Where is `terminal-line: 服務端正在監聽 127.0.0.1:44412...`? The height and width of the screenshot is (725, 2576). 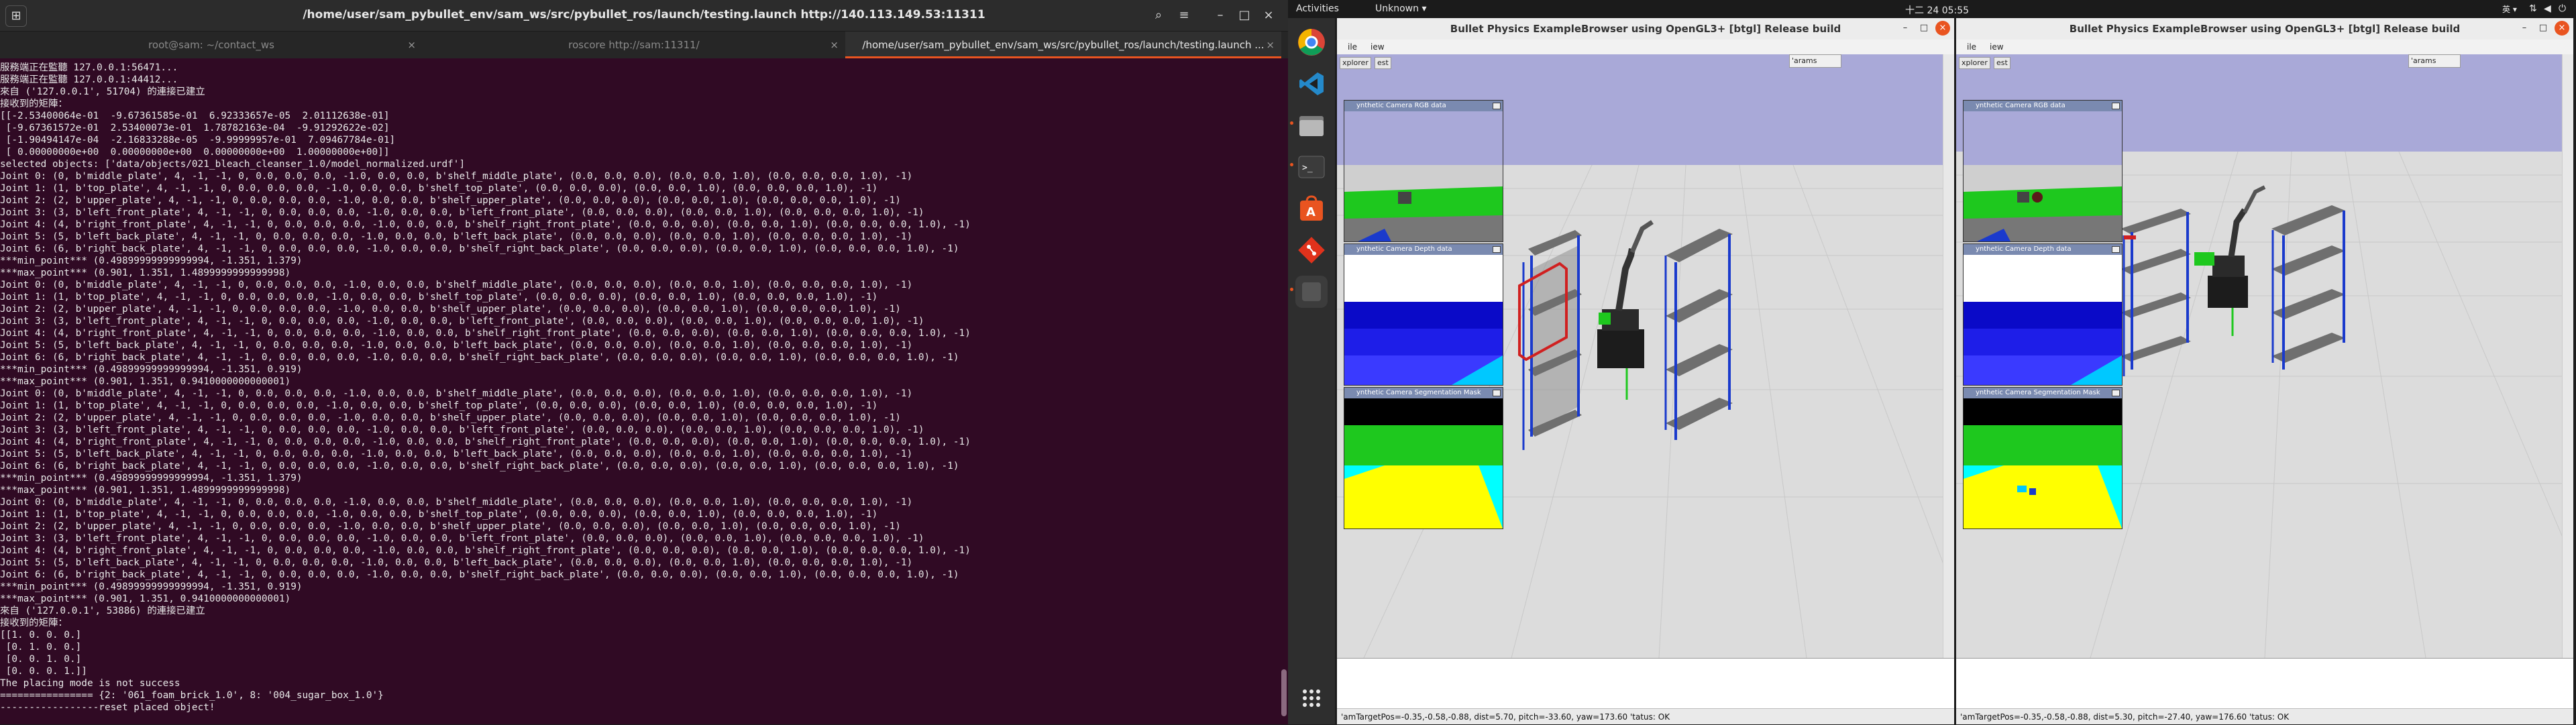
terminal-line: 服務端正在監聽 127.0.0.1:44412... is located at coordinates (89, 79).